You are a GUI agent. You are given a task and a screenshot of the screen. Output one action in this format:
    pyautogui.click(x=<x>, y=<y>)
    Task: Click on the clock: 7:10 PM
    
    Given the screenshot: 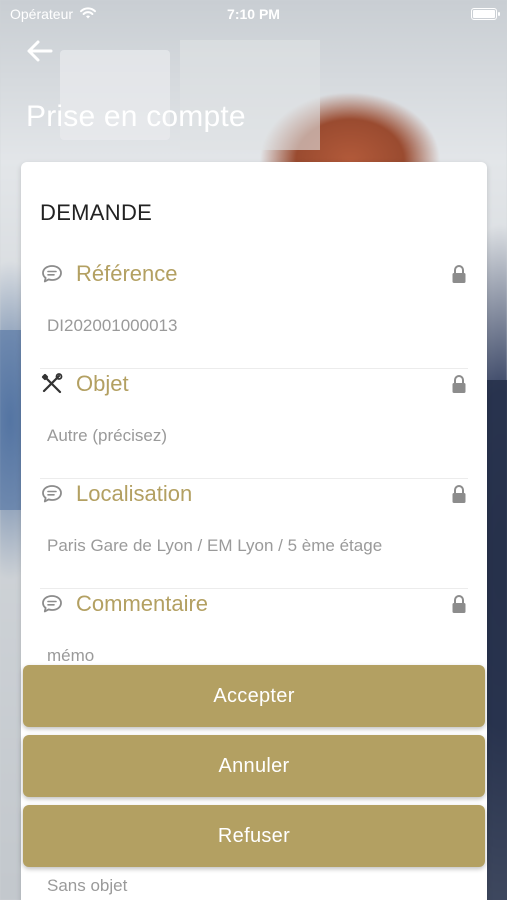 What is the action you would take?
    pyautogui.click(x=253, y=14)
    